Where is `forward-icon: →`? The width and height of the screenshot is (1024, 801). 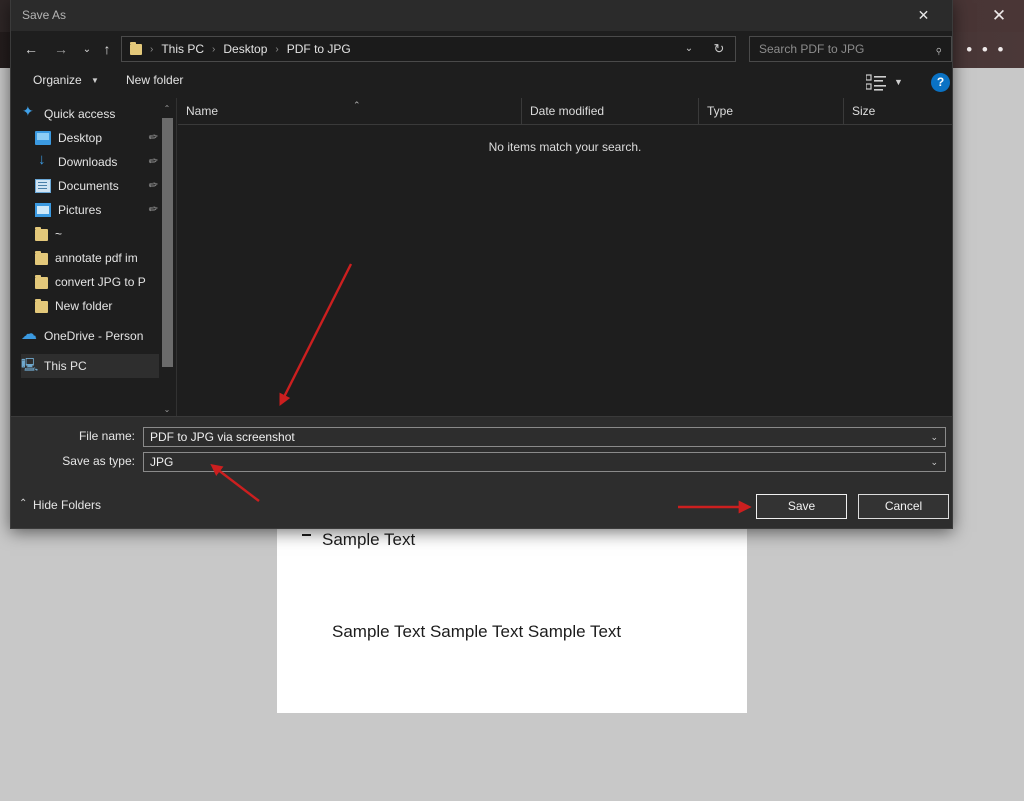
forward-icon: → is located at coordinates (61, 49).